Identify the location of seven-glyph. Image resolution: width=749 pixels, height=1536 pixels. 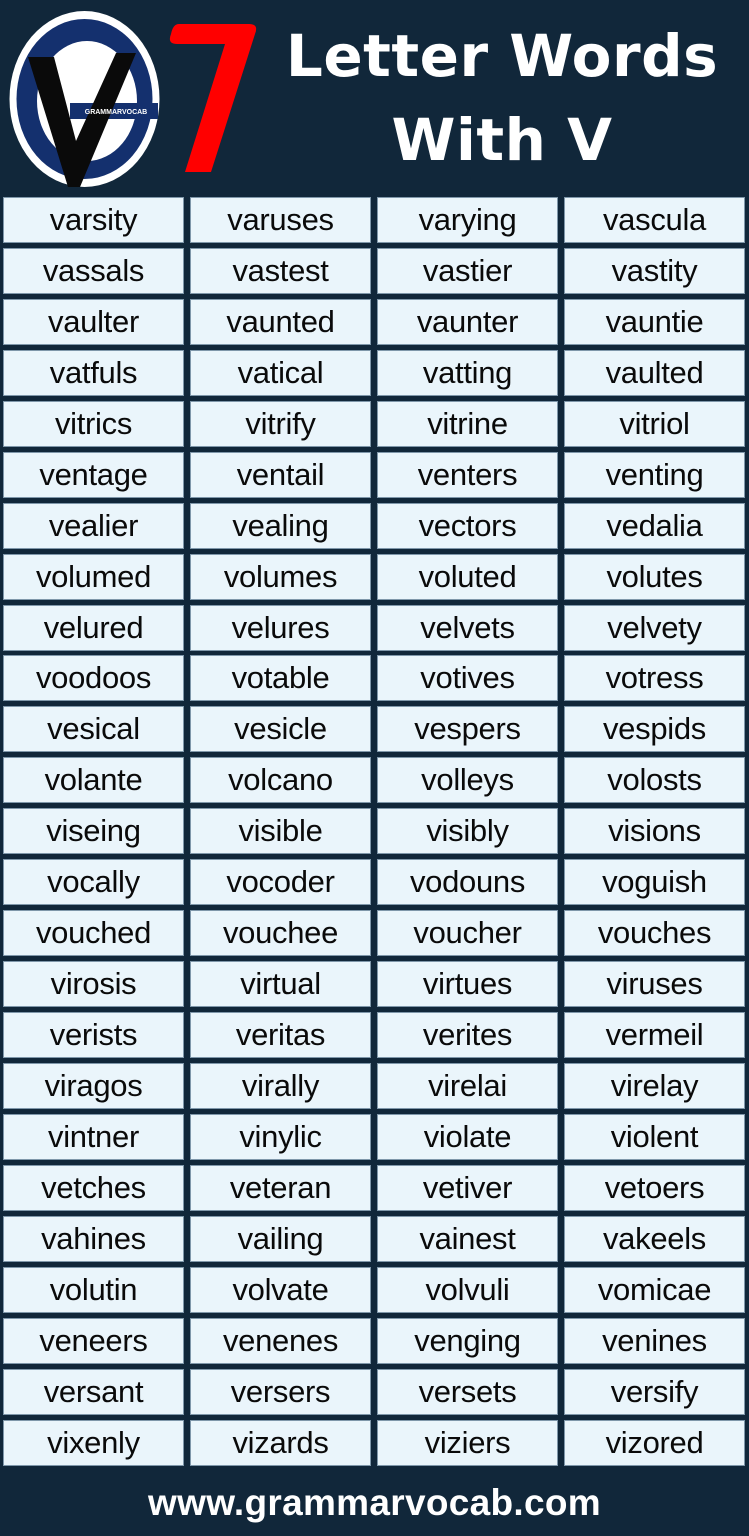
(213, 98).